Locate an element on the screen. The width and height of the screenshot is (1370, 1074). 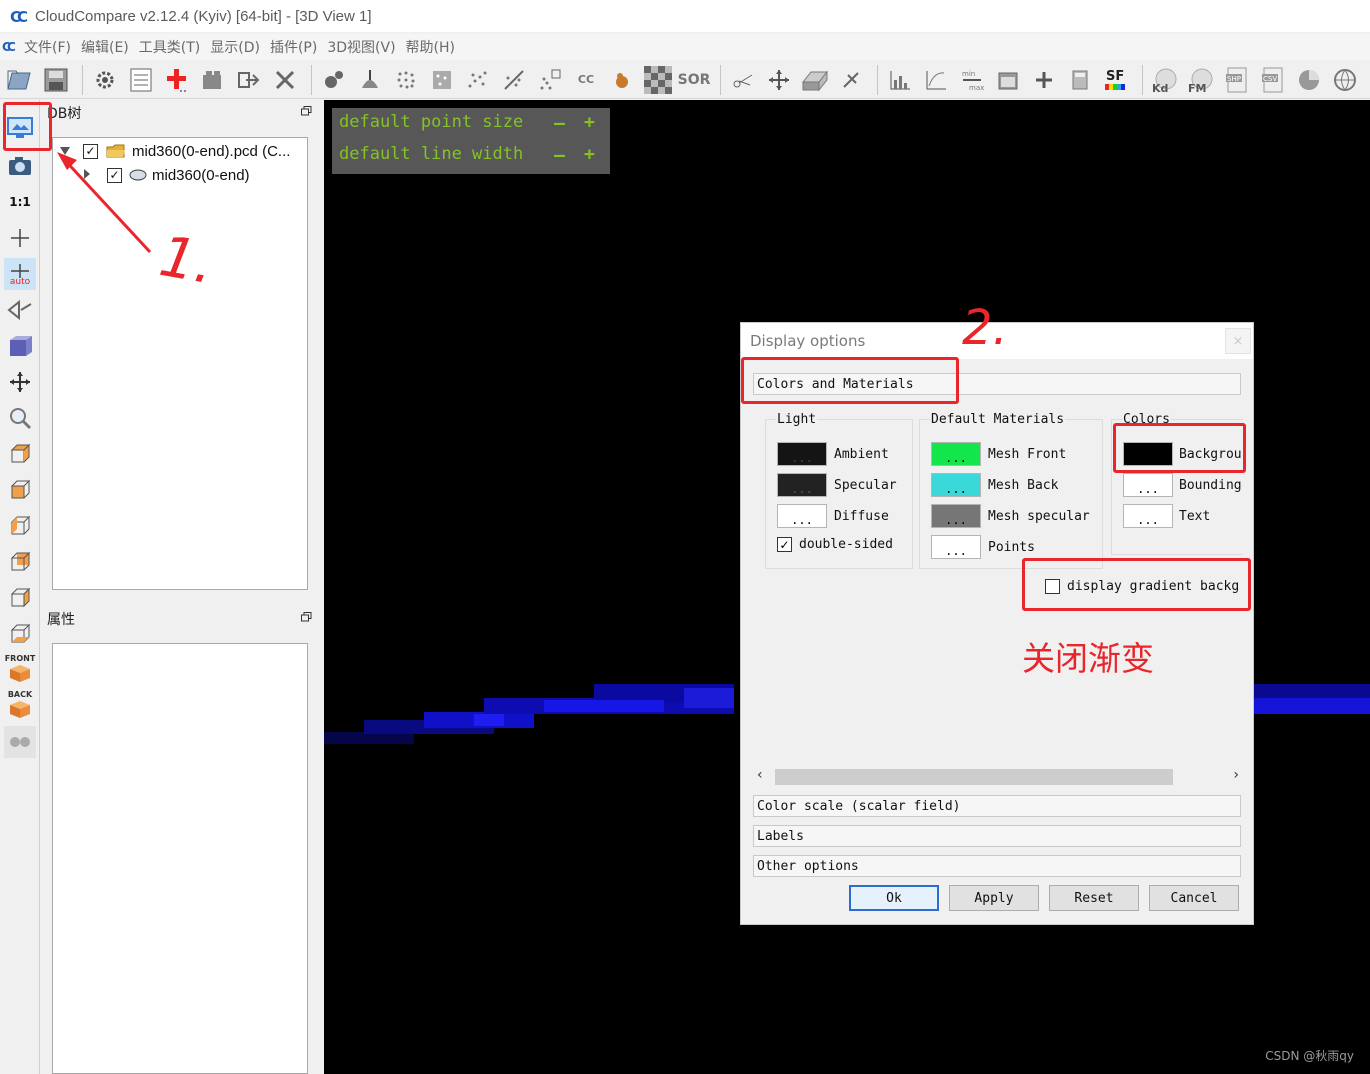
minmax-icon: min max is located at coordinates (972, 80).